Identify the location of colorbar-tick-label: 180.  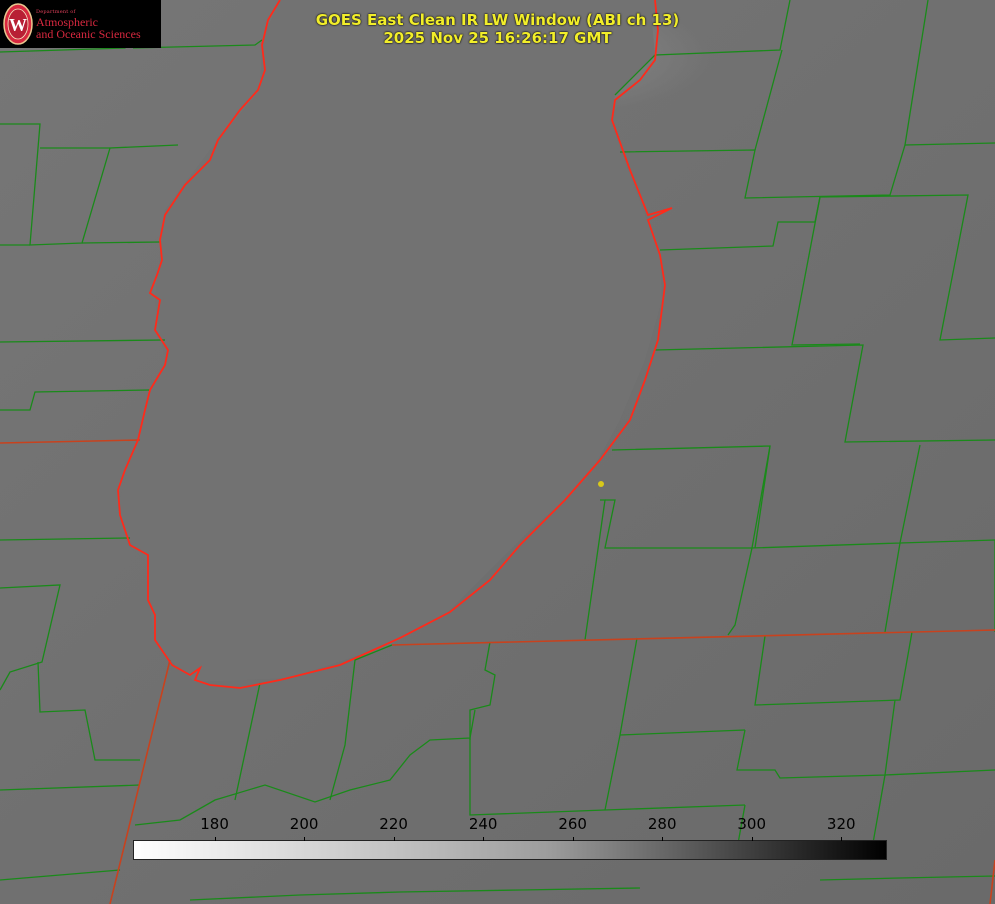
(214, 824).